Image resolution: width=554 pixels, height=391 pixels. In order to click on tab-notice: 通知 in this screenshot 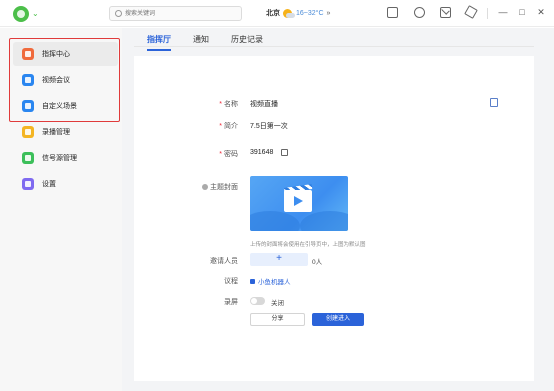, I will do `click(201, 42)`.